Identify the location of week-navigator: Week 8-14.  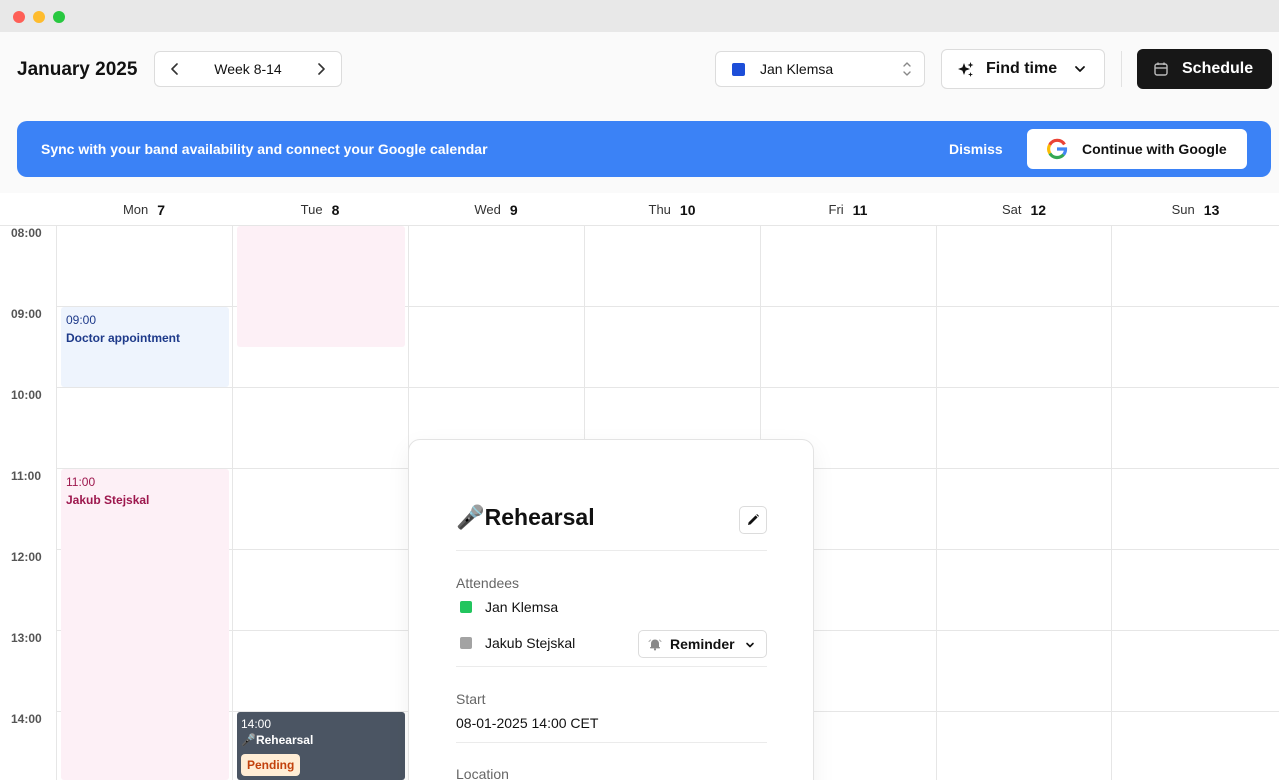
(248, 69).